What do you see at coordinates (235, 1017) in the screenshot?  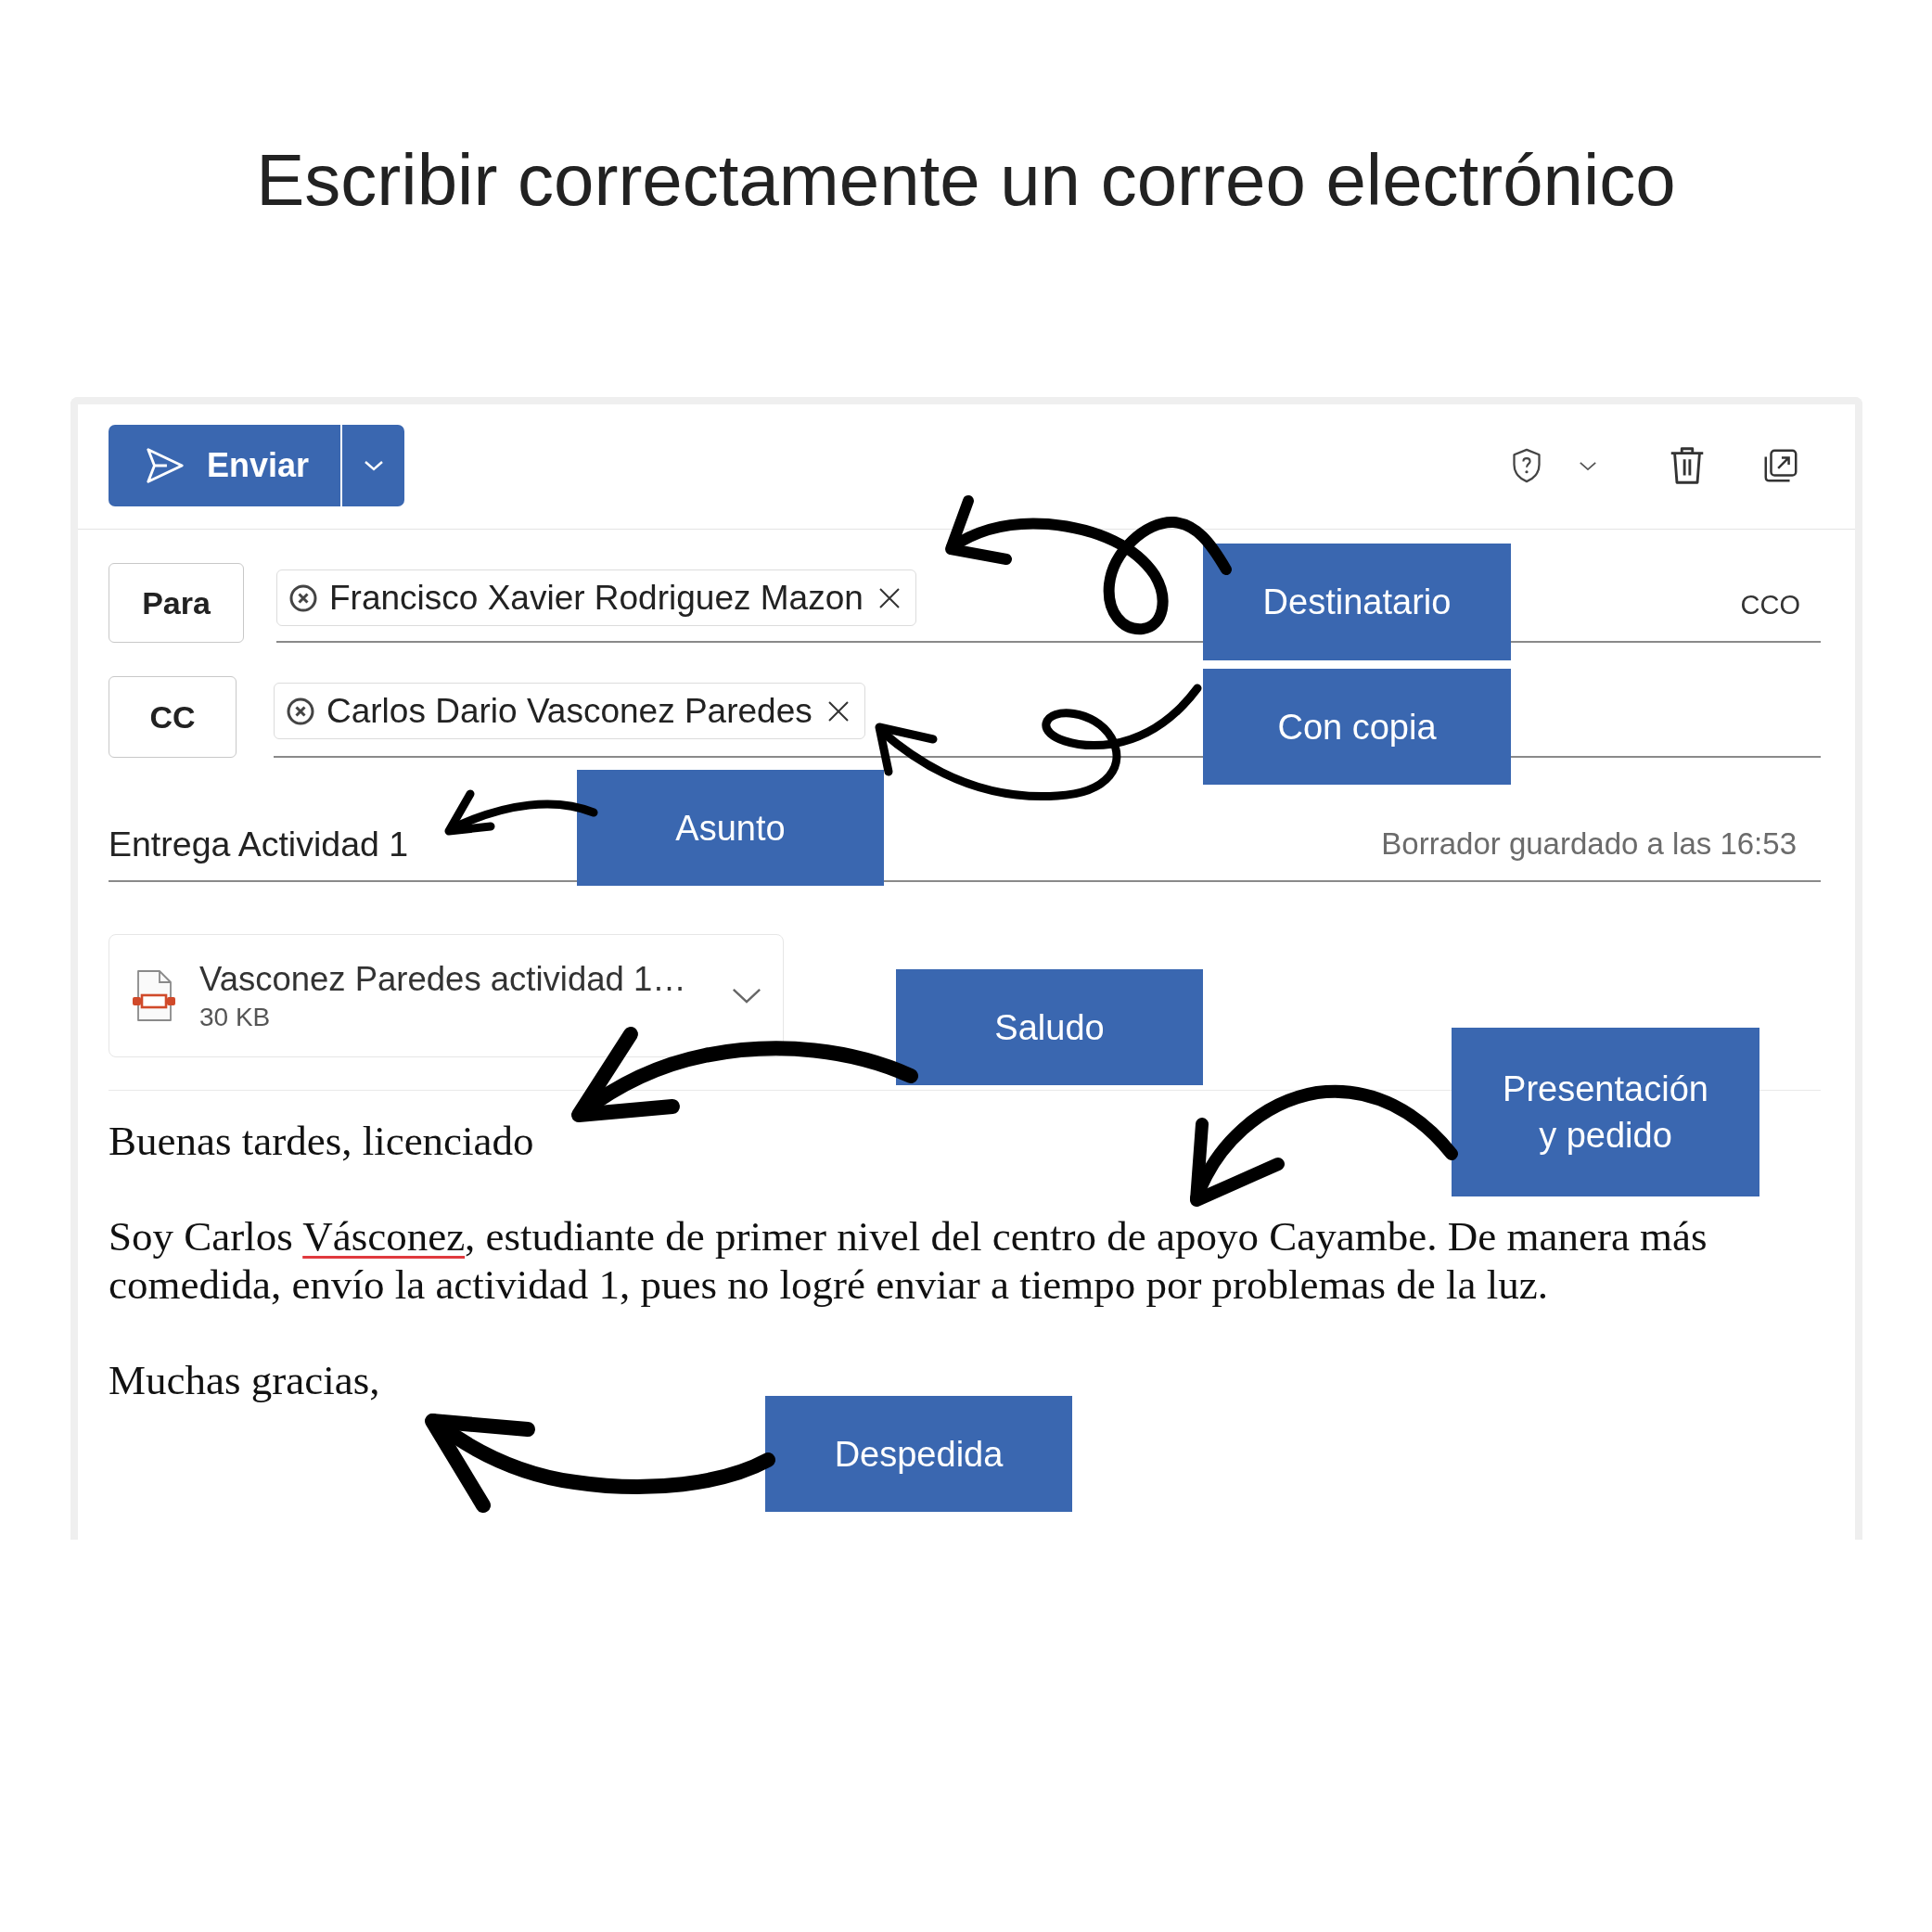 I see `attachment-size: 30 KB` at bounding box center [235, 1017].